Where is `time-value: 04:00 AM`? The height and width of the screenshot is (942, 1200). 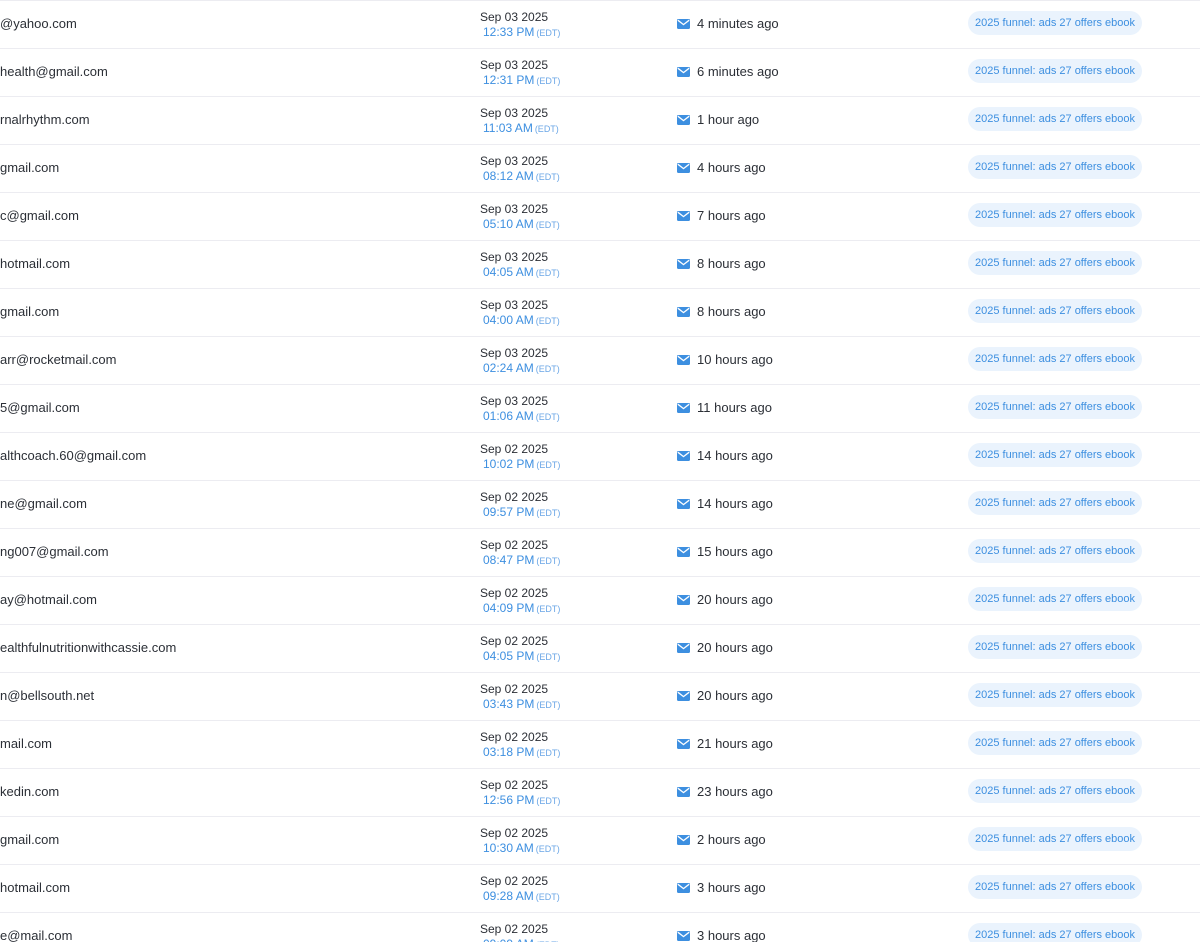 time-value: 04:00 AM is located at coordinates (508, 320).